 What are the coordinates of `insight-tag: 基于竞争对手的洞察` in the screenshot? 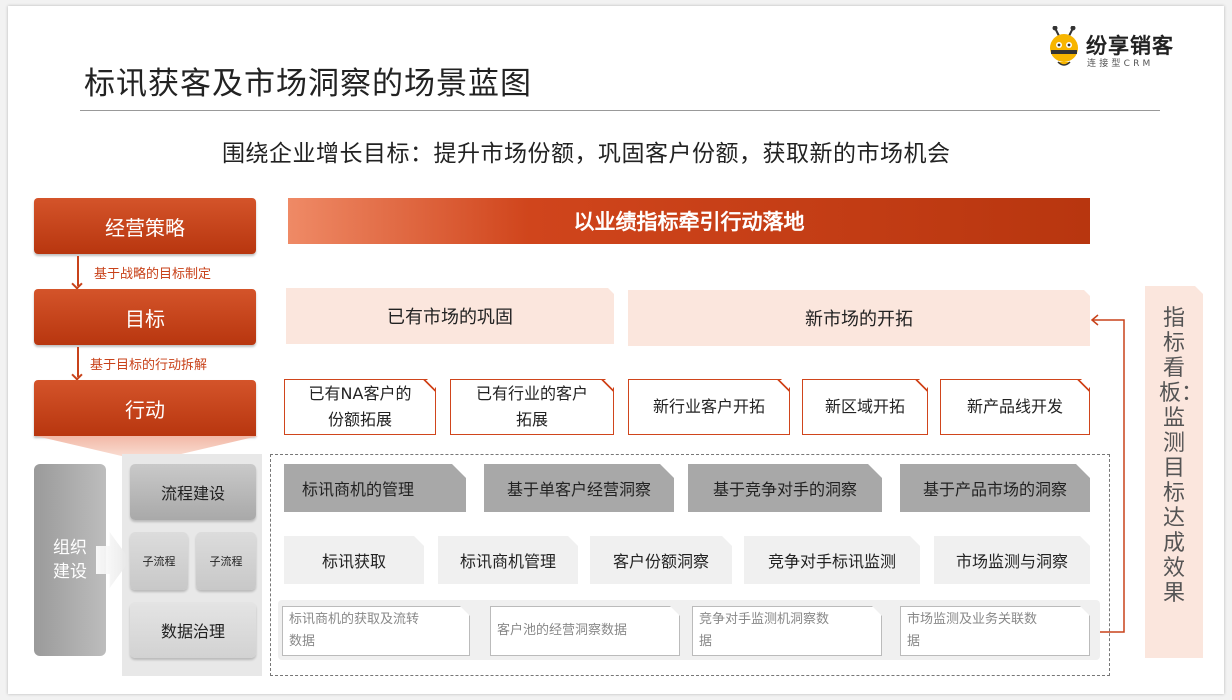 It's located at (785, 488).